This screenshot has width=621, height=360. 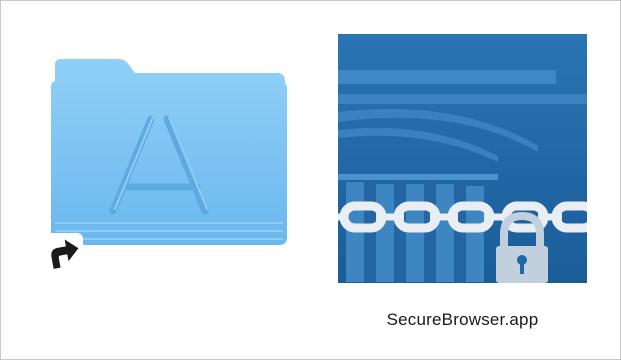 What do you see at coordinates (63, 253) in the screenshot?
I see `alias-arrow-icon` at bounding box center [63, 253].